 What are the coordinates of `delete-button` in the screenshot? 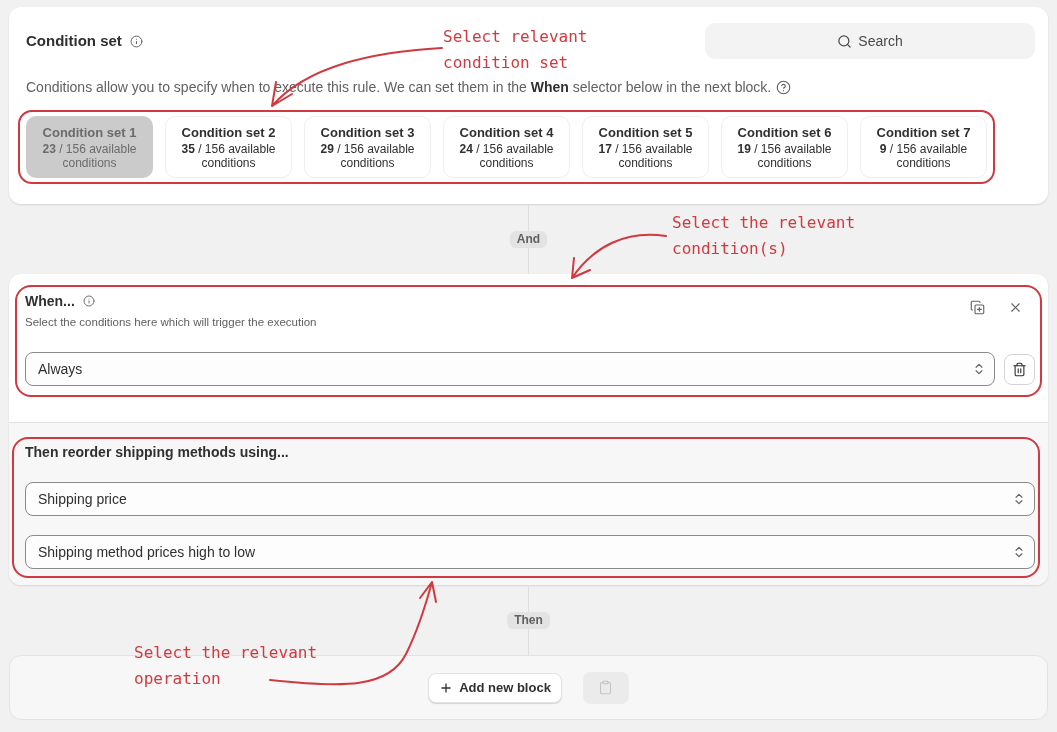 It's located at (1019, 369).